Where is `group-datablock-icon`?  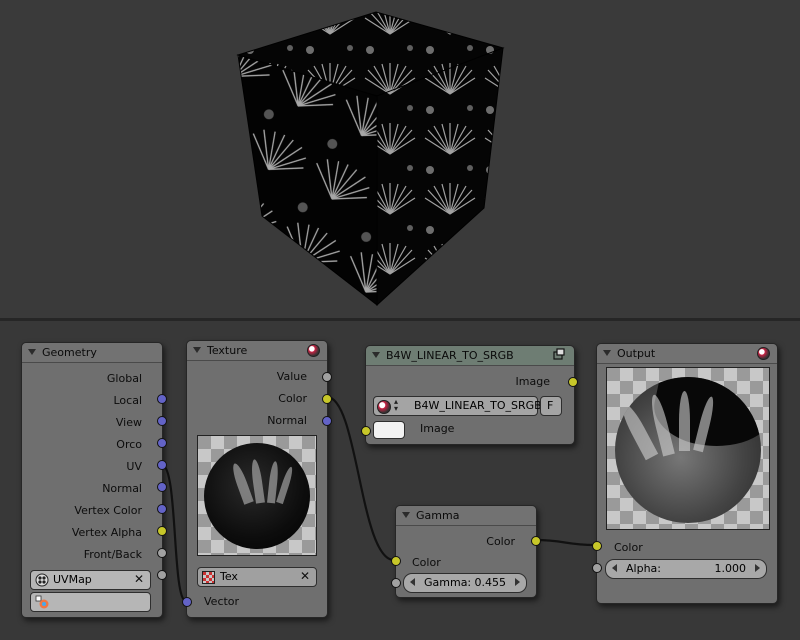
group-datablock-icon is located at coordinates (384, 407).